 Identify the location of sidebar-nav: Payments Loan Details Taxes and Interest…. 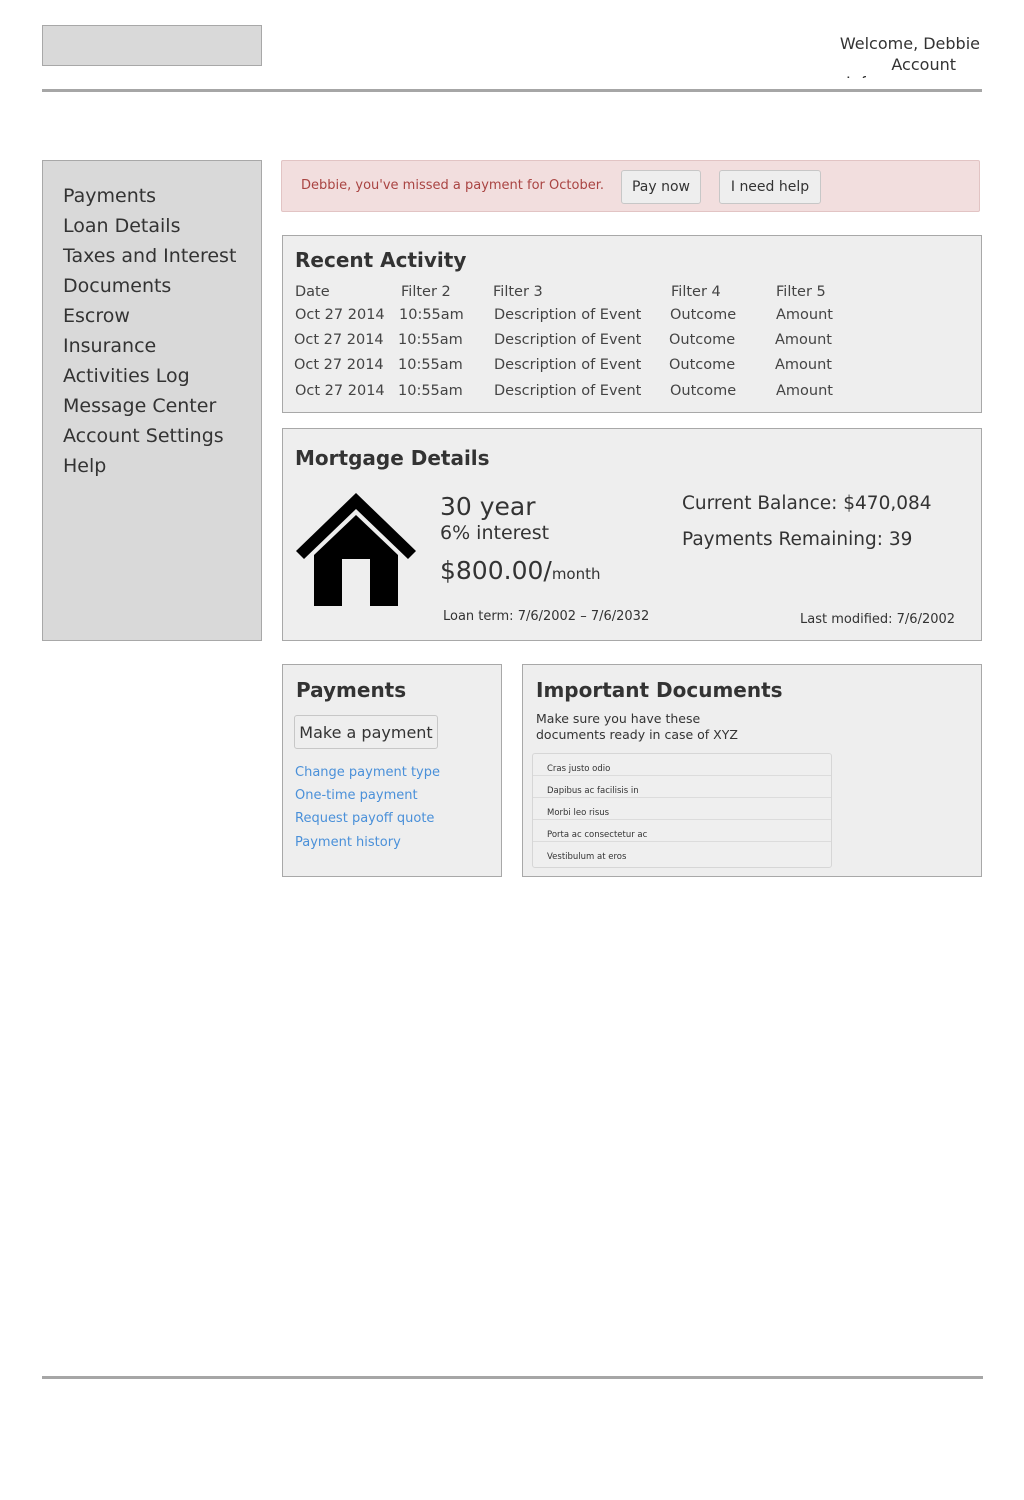
(152, 400).